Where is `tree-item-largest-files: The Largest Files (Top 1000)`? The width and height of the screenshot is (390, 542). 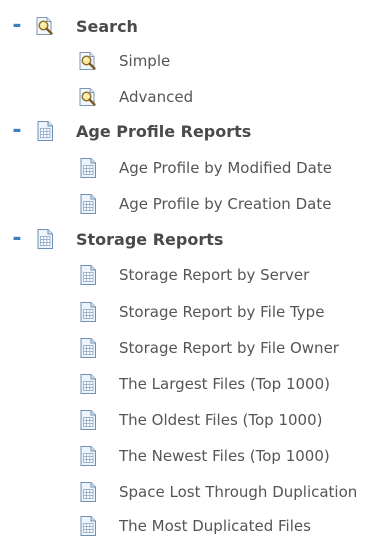
tree-item-largest-files: The Largest Files (Top 1000) is located at coordinates (203, 384).